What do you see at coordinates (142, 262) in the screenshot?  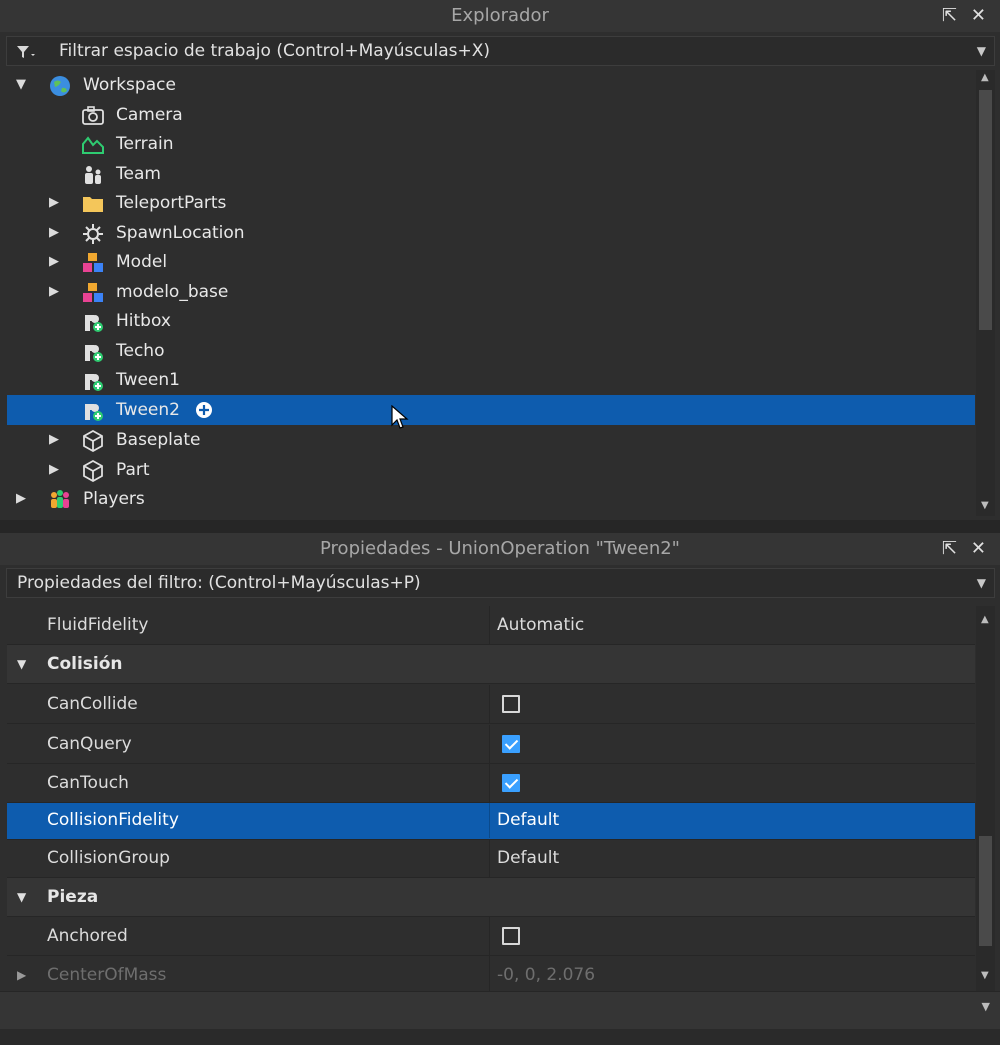 I see `tree-item-label: Model` at bounding box center [142, 262].